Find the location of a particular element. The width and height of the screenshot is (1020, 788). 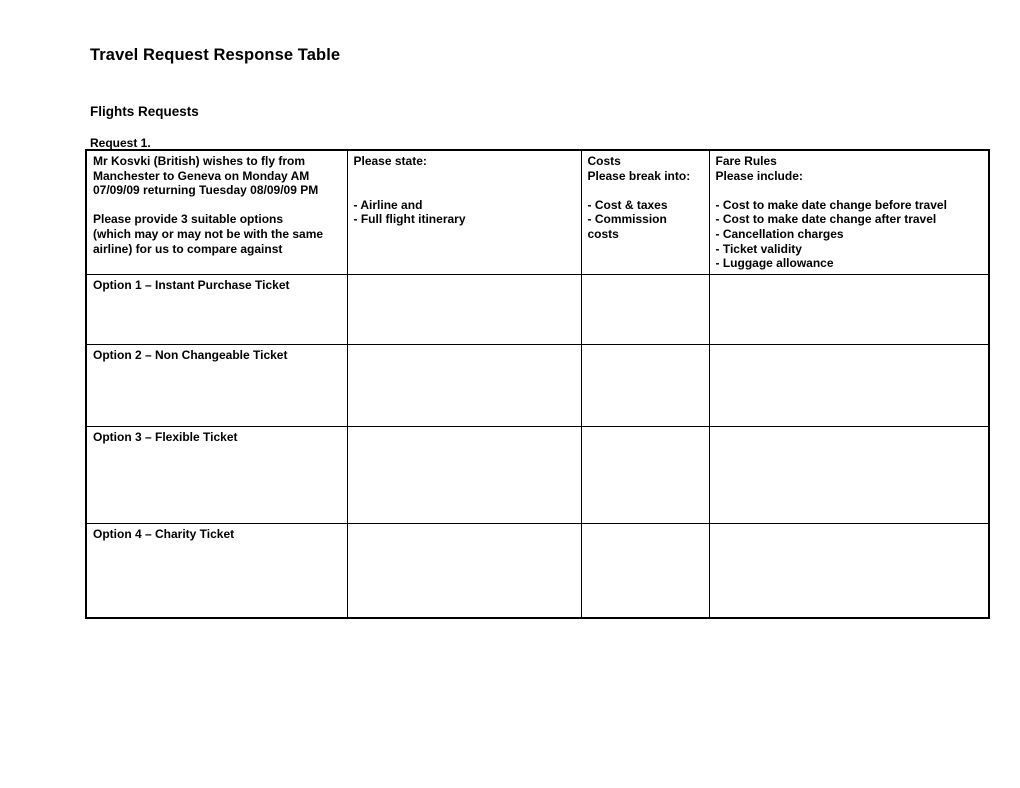

fare-rules-line: - Cost to make date change before travel is located at coordinates (831, 204).